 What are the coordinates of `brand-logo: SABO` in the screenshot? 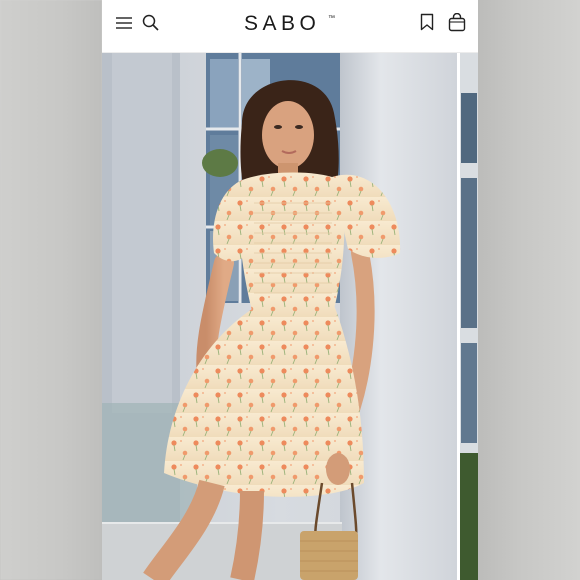 It's located at (282, 24).